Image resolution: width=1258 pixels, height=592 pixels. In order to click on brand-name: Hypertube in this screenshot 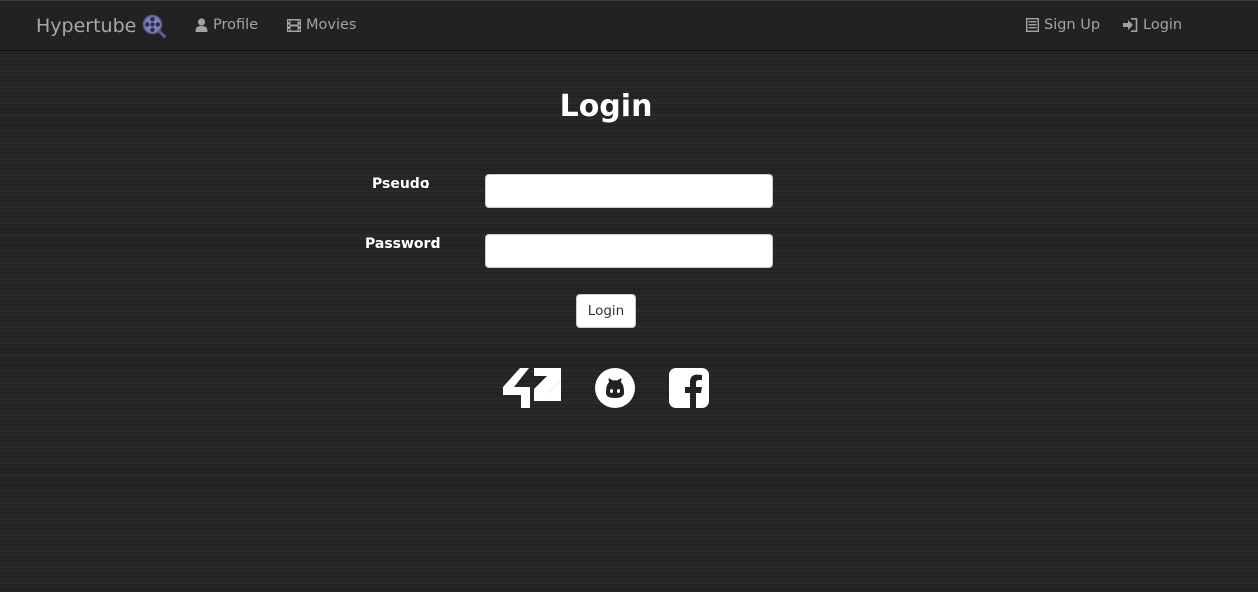, I will do `click(86, 26)`.